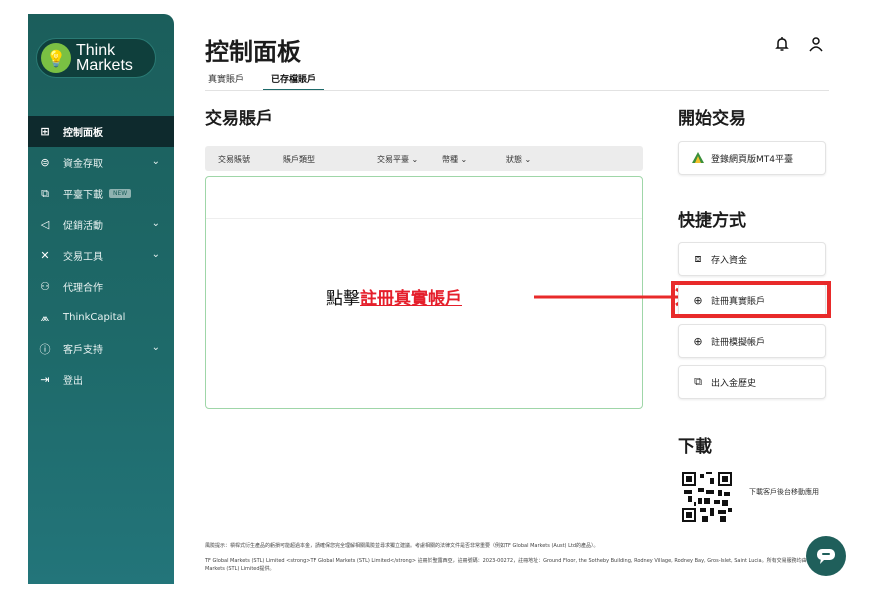 The width and height of the screenshot is (896, 593). I want to click on logo-text: Think Markets, so click(104, 58).